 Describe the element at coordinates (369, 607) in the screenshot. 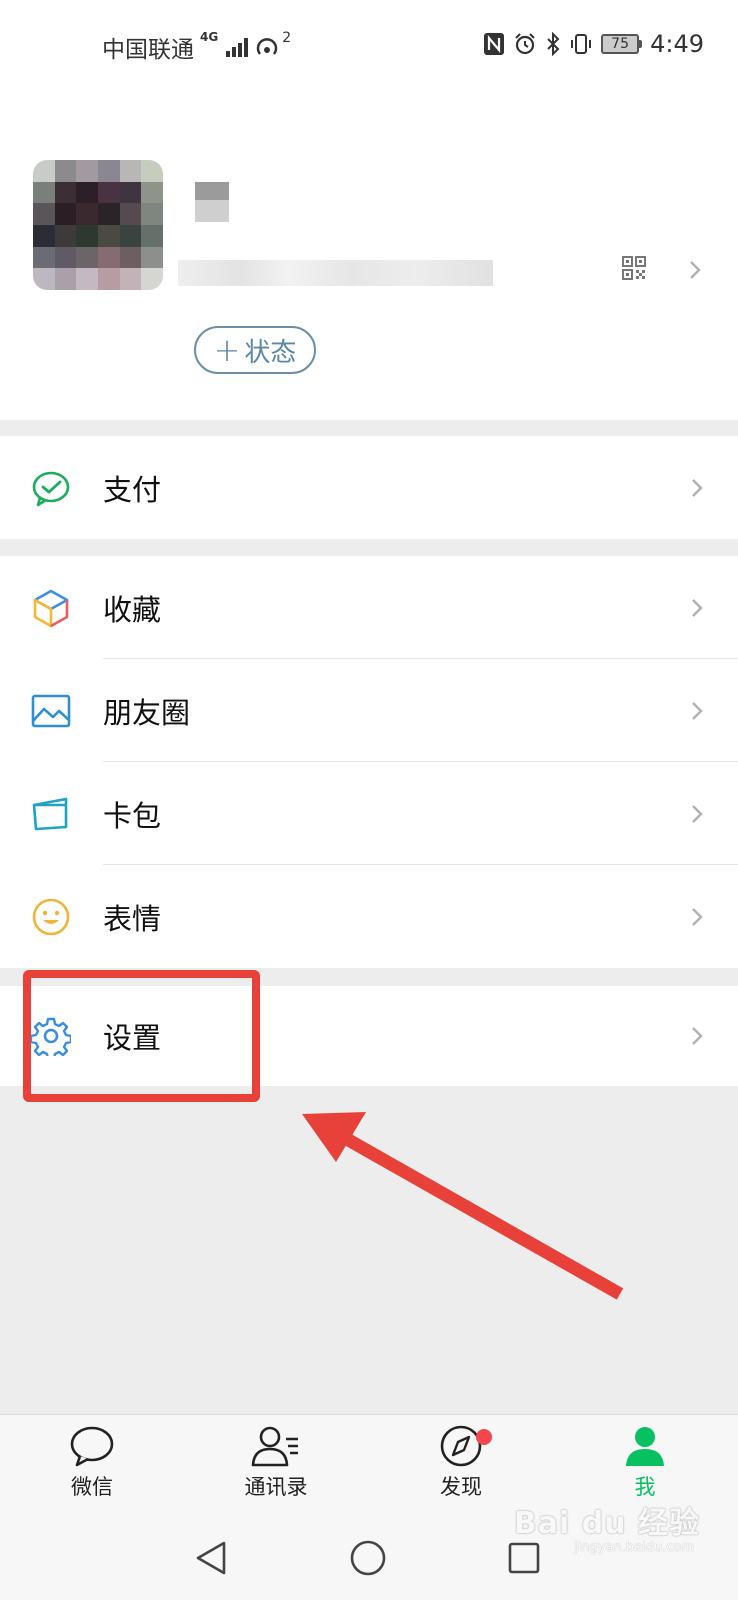

I see `menu-item-favorites: 收藏` at that location.